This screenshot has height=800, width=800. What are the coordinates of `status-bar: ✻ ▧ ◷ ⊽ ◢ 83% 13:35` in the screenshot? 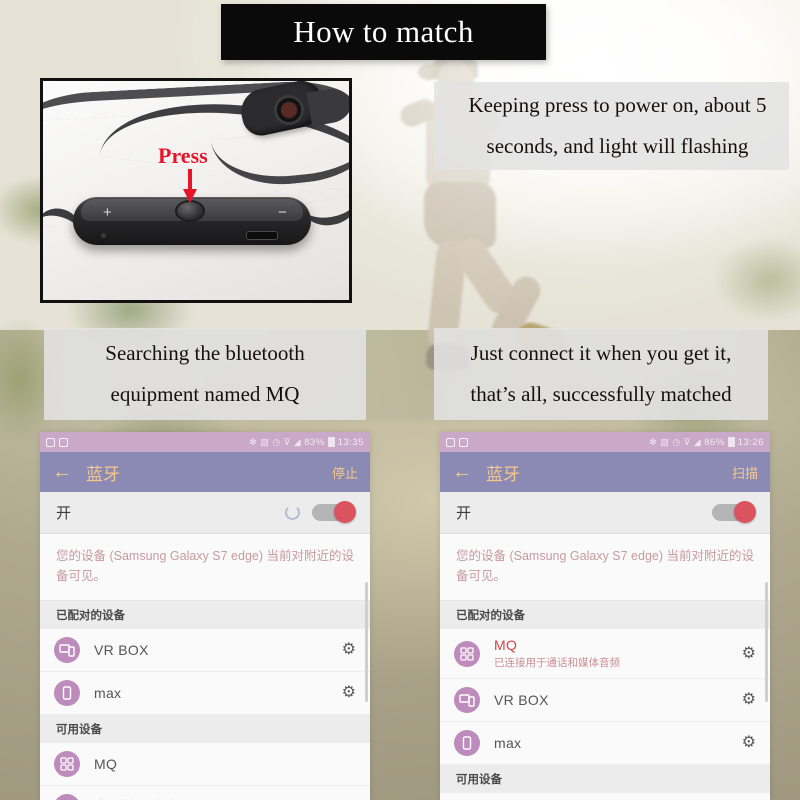 It's located at (205, 442).